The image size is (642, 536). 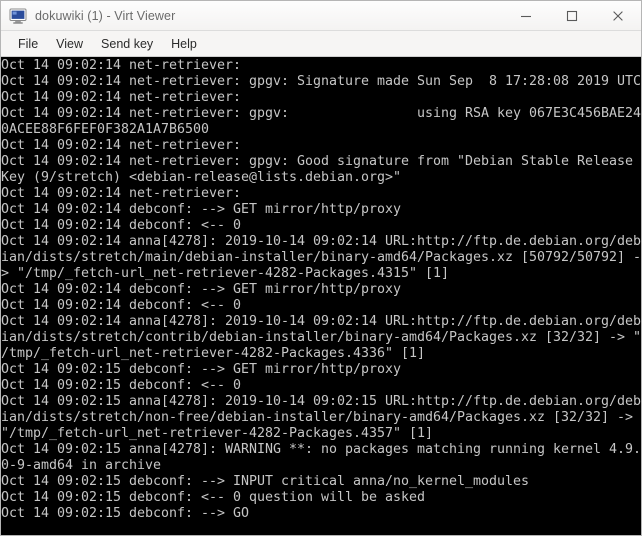 I want to click on maximize-icon, so click(x=572, y=15).